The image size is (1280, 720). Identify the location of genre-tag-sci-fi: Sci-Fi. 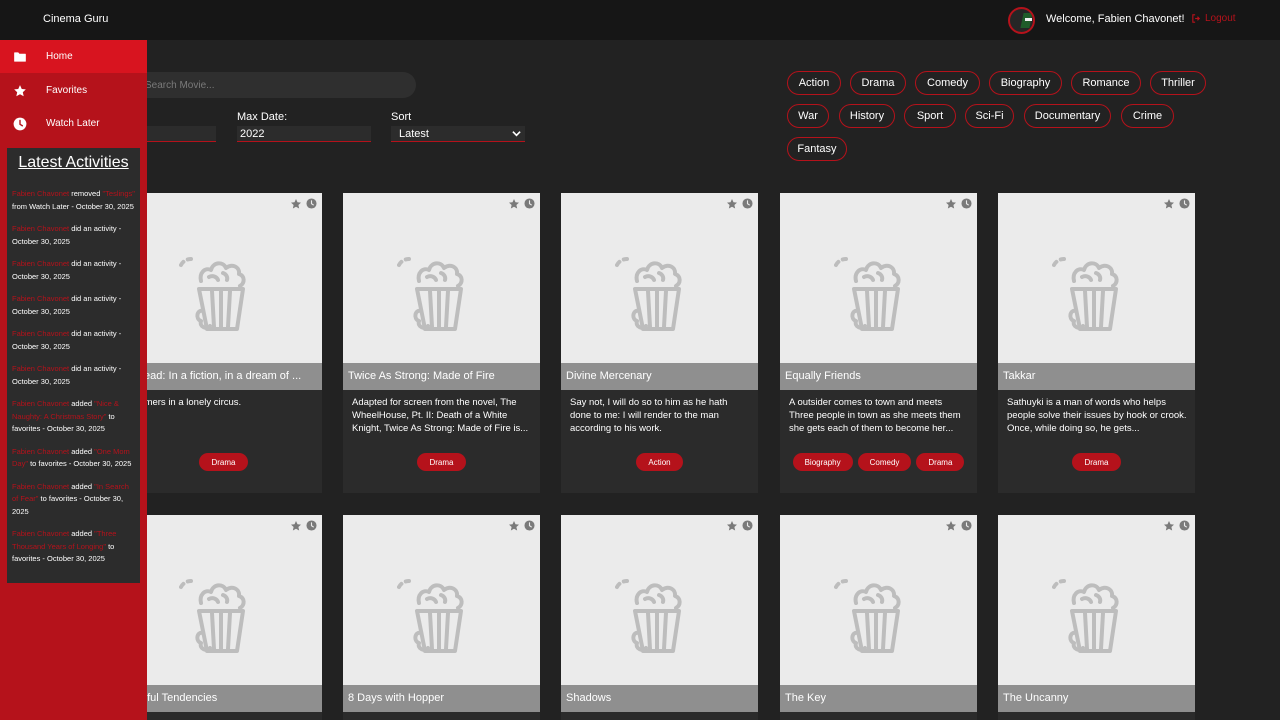
(989, 116).